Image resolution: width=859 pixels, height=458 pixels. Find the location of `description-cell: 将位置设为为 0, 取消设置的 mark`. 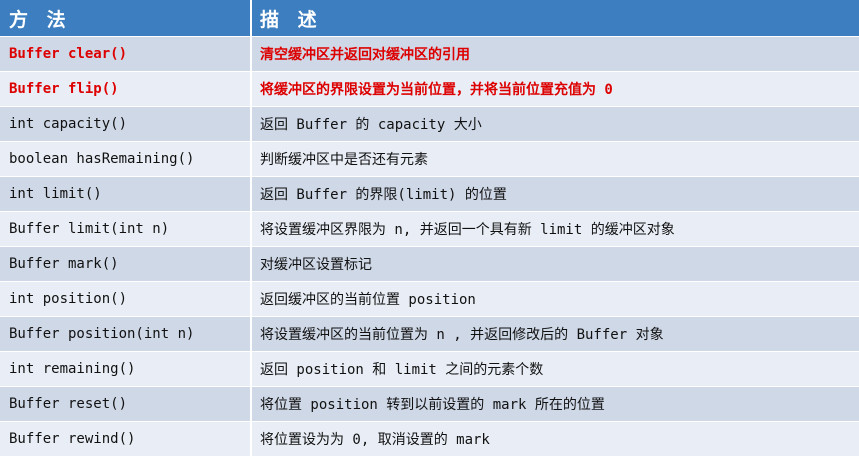

description-cell: 将位置设为为 0, 取消设置的 mark is located at coordinates (375, 440).